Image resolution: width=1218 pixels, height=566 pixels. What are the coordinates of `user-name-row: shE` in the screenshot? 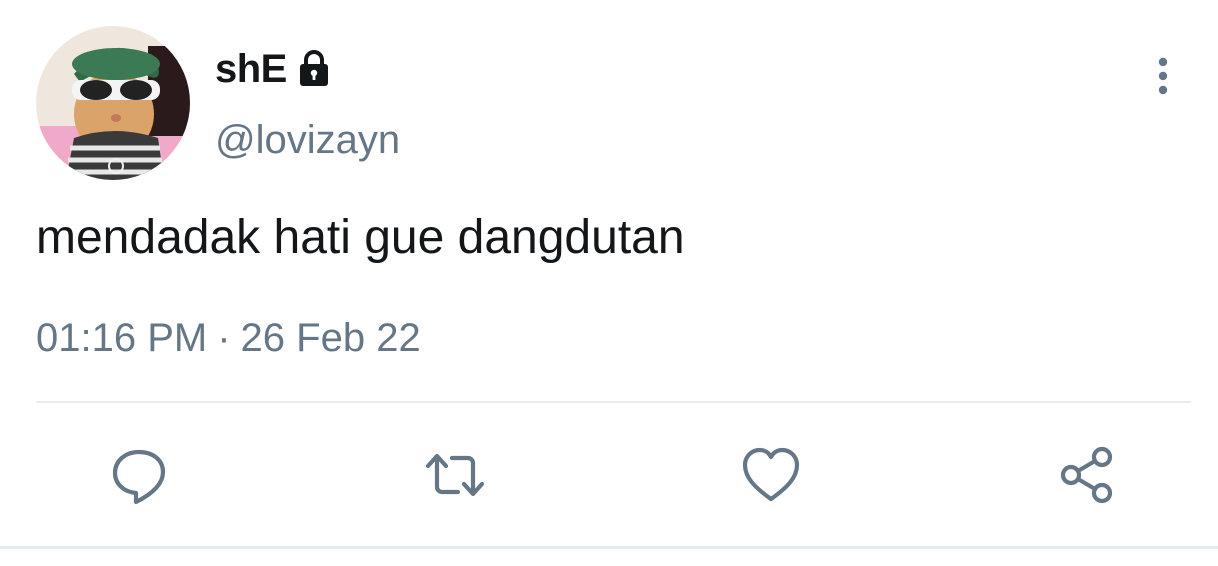 It's located at (273, 69).